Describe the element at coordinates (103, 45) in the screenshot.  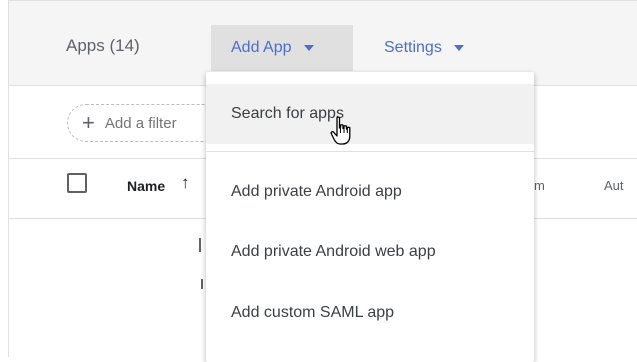
I see `page-title: Apps (14)` at that location.